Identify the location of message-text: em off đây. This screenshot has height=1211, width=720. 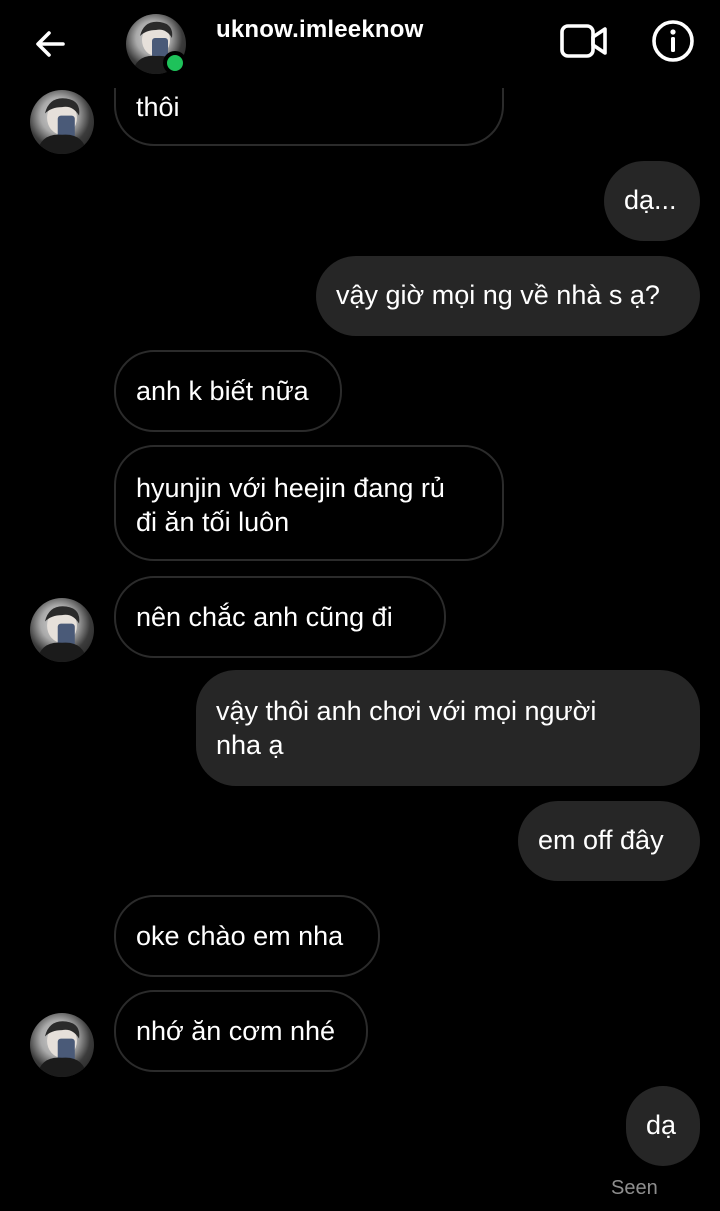
(601, 840).